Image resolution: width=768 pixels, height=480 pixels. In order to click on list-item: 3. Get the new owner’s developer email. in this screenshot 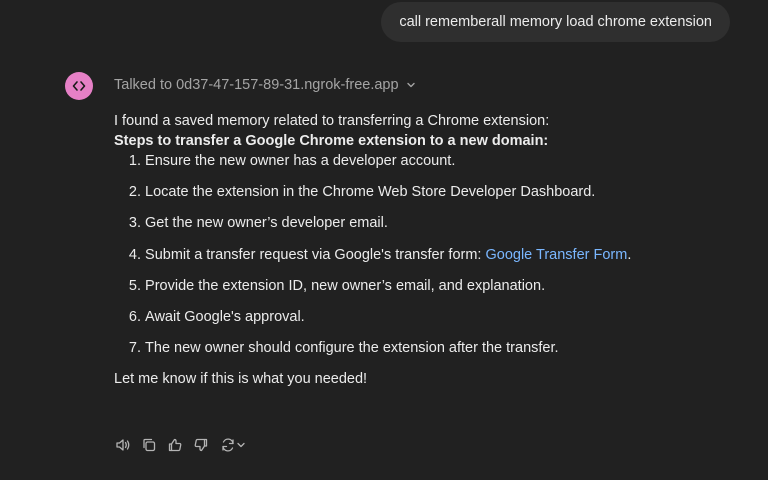, I will do `click(429, 223)`.